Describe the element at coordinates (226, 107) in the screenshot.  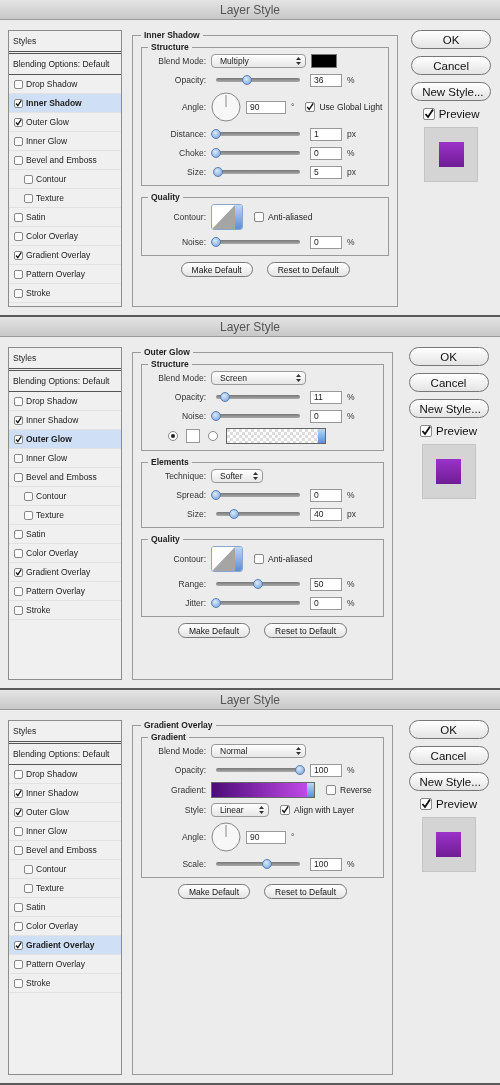
I see `angle-dial` at that location.